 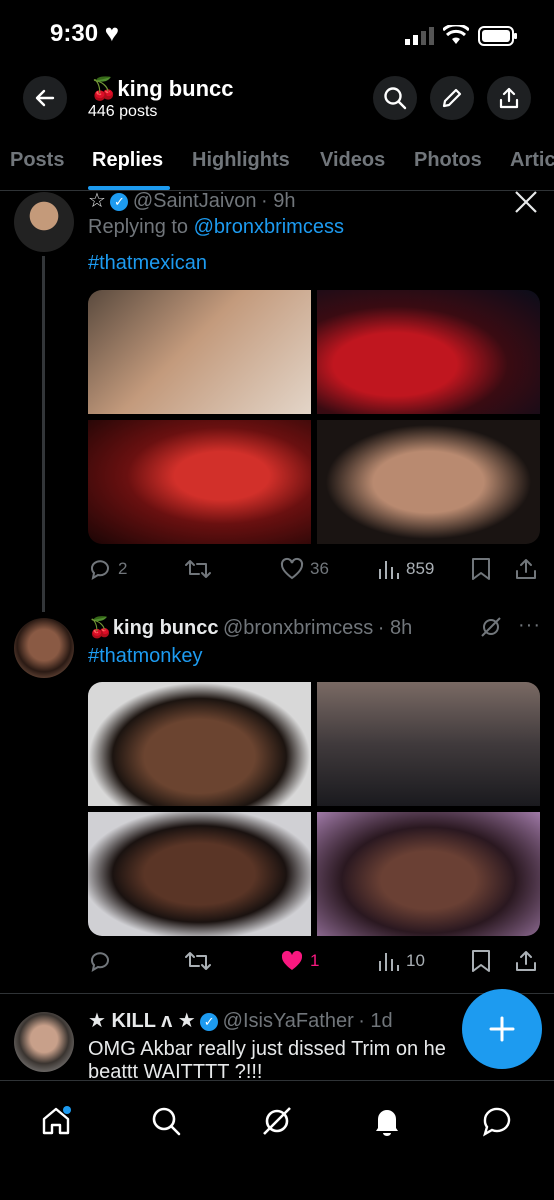 I want to click on reply-button: 2, so click(x=107, y=569).